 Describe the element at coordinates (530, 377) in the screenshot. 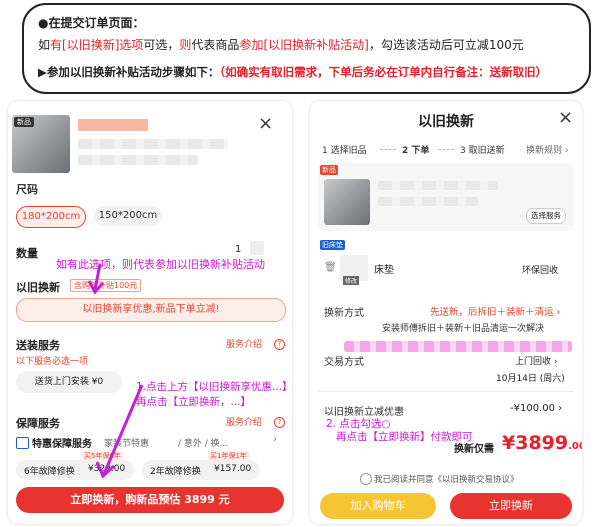

I see `pickup-date: 10月14日 (周六)` at that location.